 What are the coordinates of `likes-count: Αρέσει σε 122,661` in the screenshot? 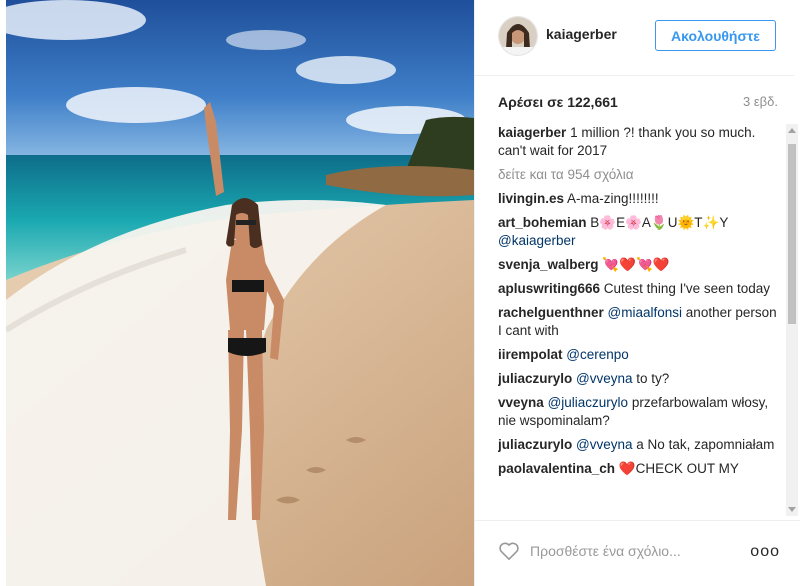 It's located at (558, 102).